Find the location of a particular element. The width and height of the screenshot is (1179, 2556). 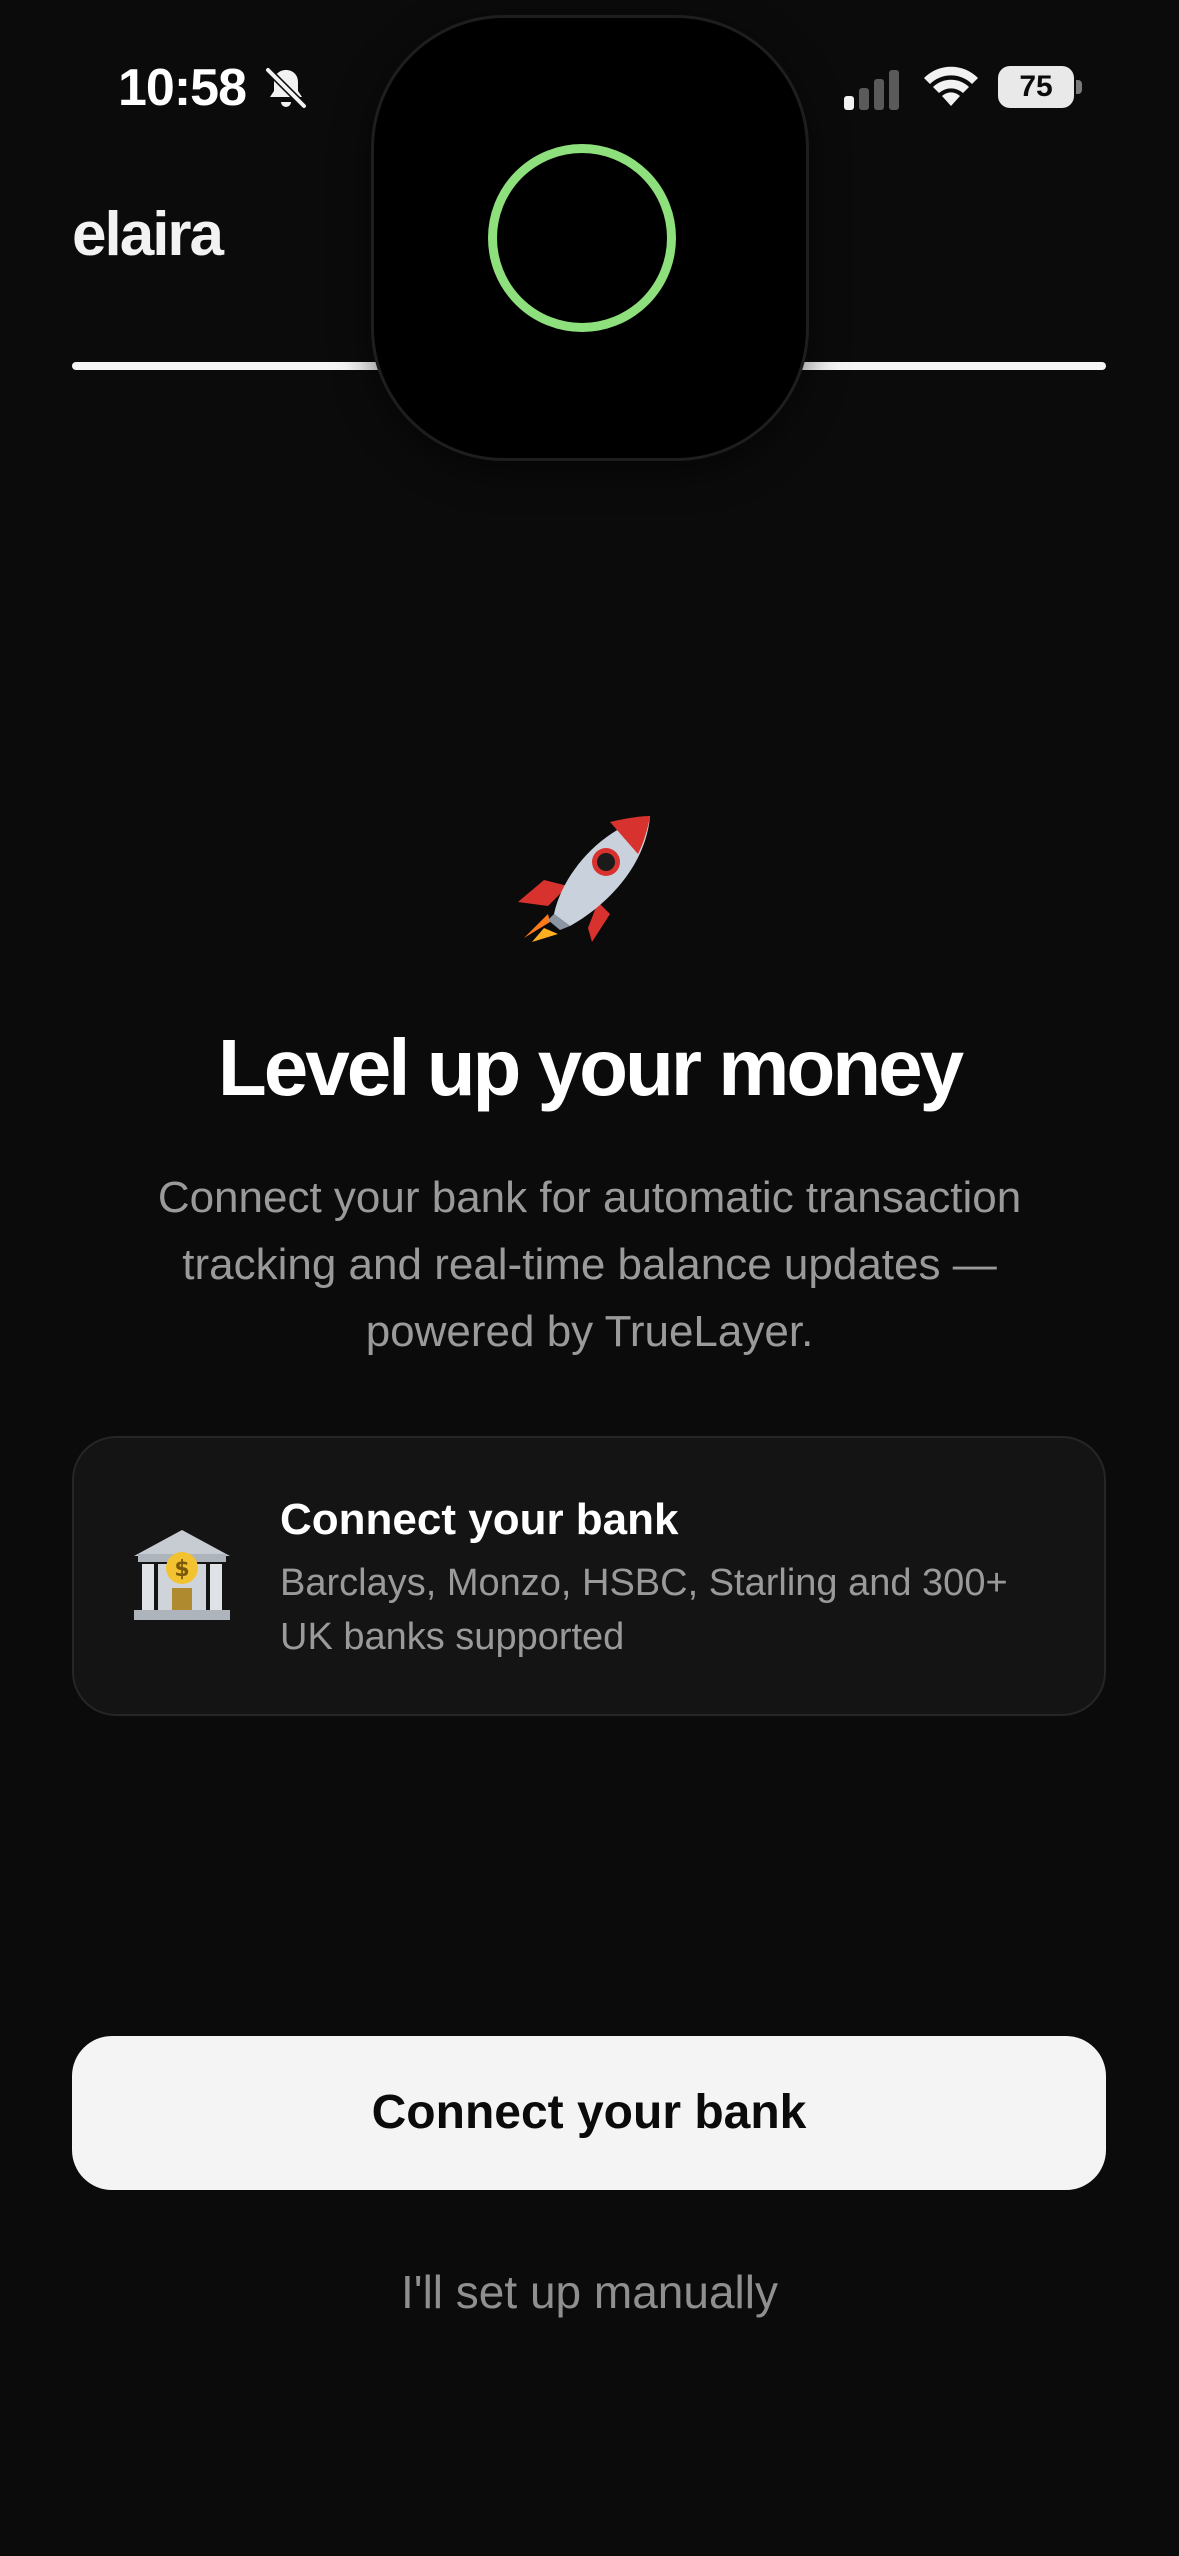

progress-ring-icon is located at coordinates (582, 238).